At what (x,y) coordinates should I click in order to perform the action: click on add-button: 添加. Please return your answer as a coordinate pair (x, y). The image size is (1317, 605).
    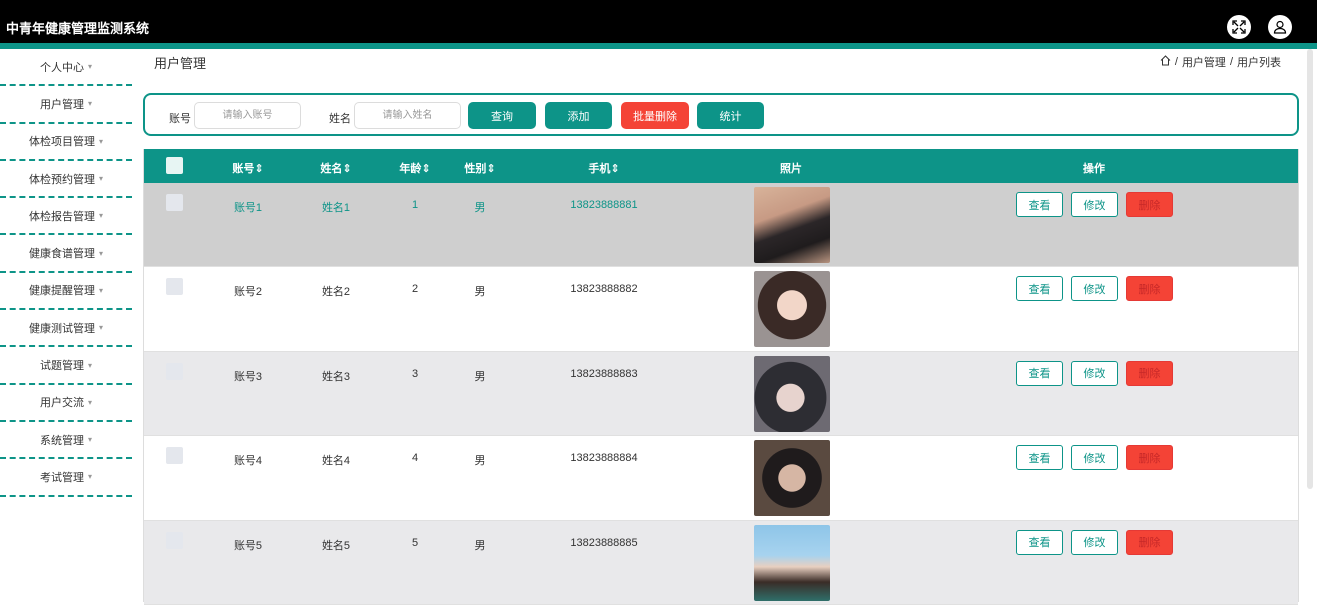
    Looking at the image, I should click on (578, 115).